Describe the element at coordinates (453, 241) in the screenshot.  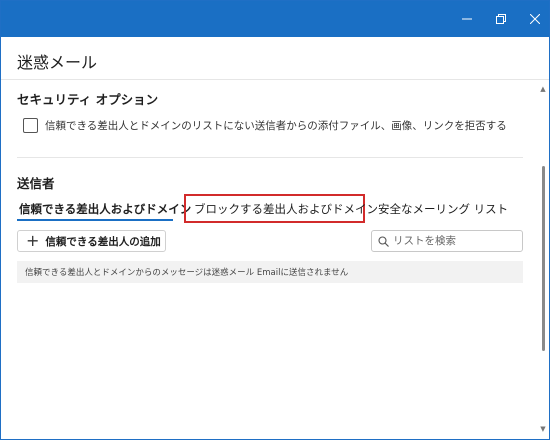
I see `search-input` at that location.